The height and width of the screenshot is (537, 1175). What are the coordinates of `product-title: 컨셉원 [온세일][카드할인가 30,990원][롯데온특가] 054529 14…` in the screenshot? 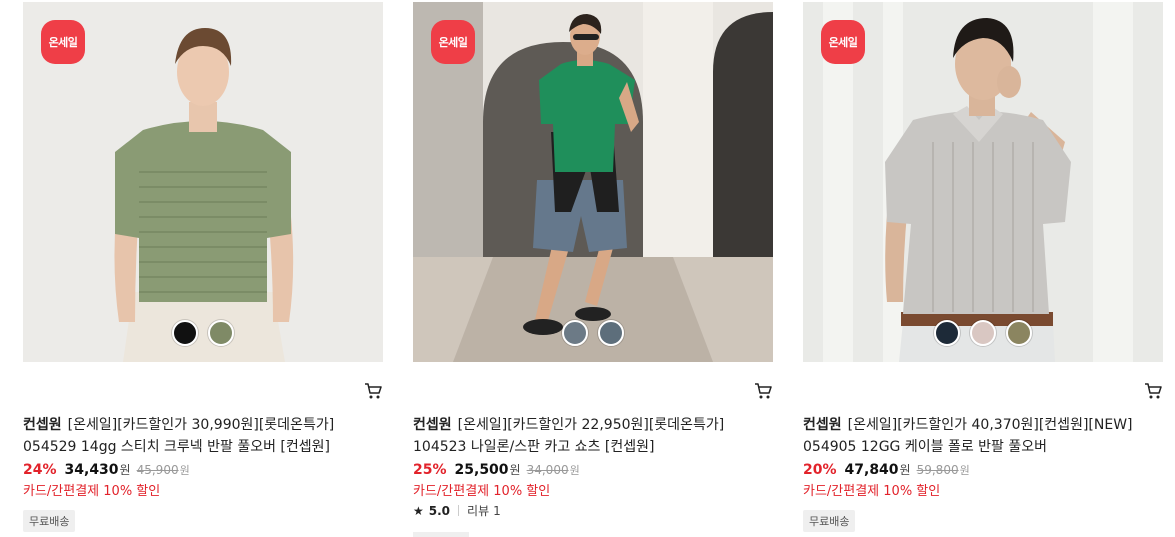 It's located at (195, 436).